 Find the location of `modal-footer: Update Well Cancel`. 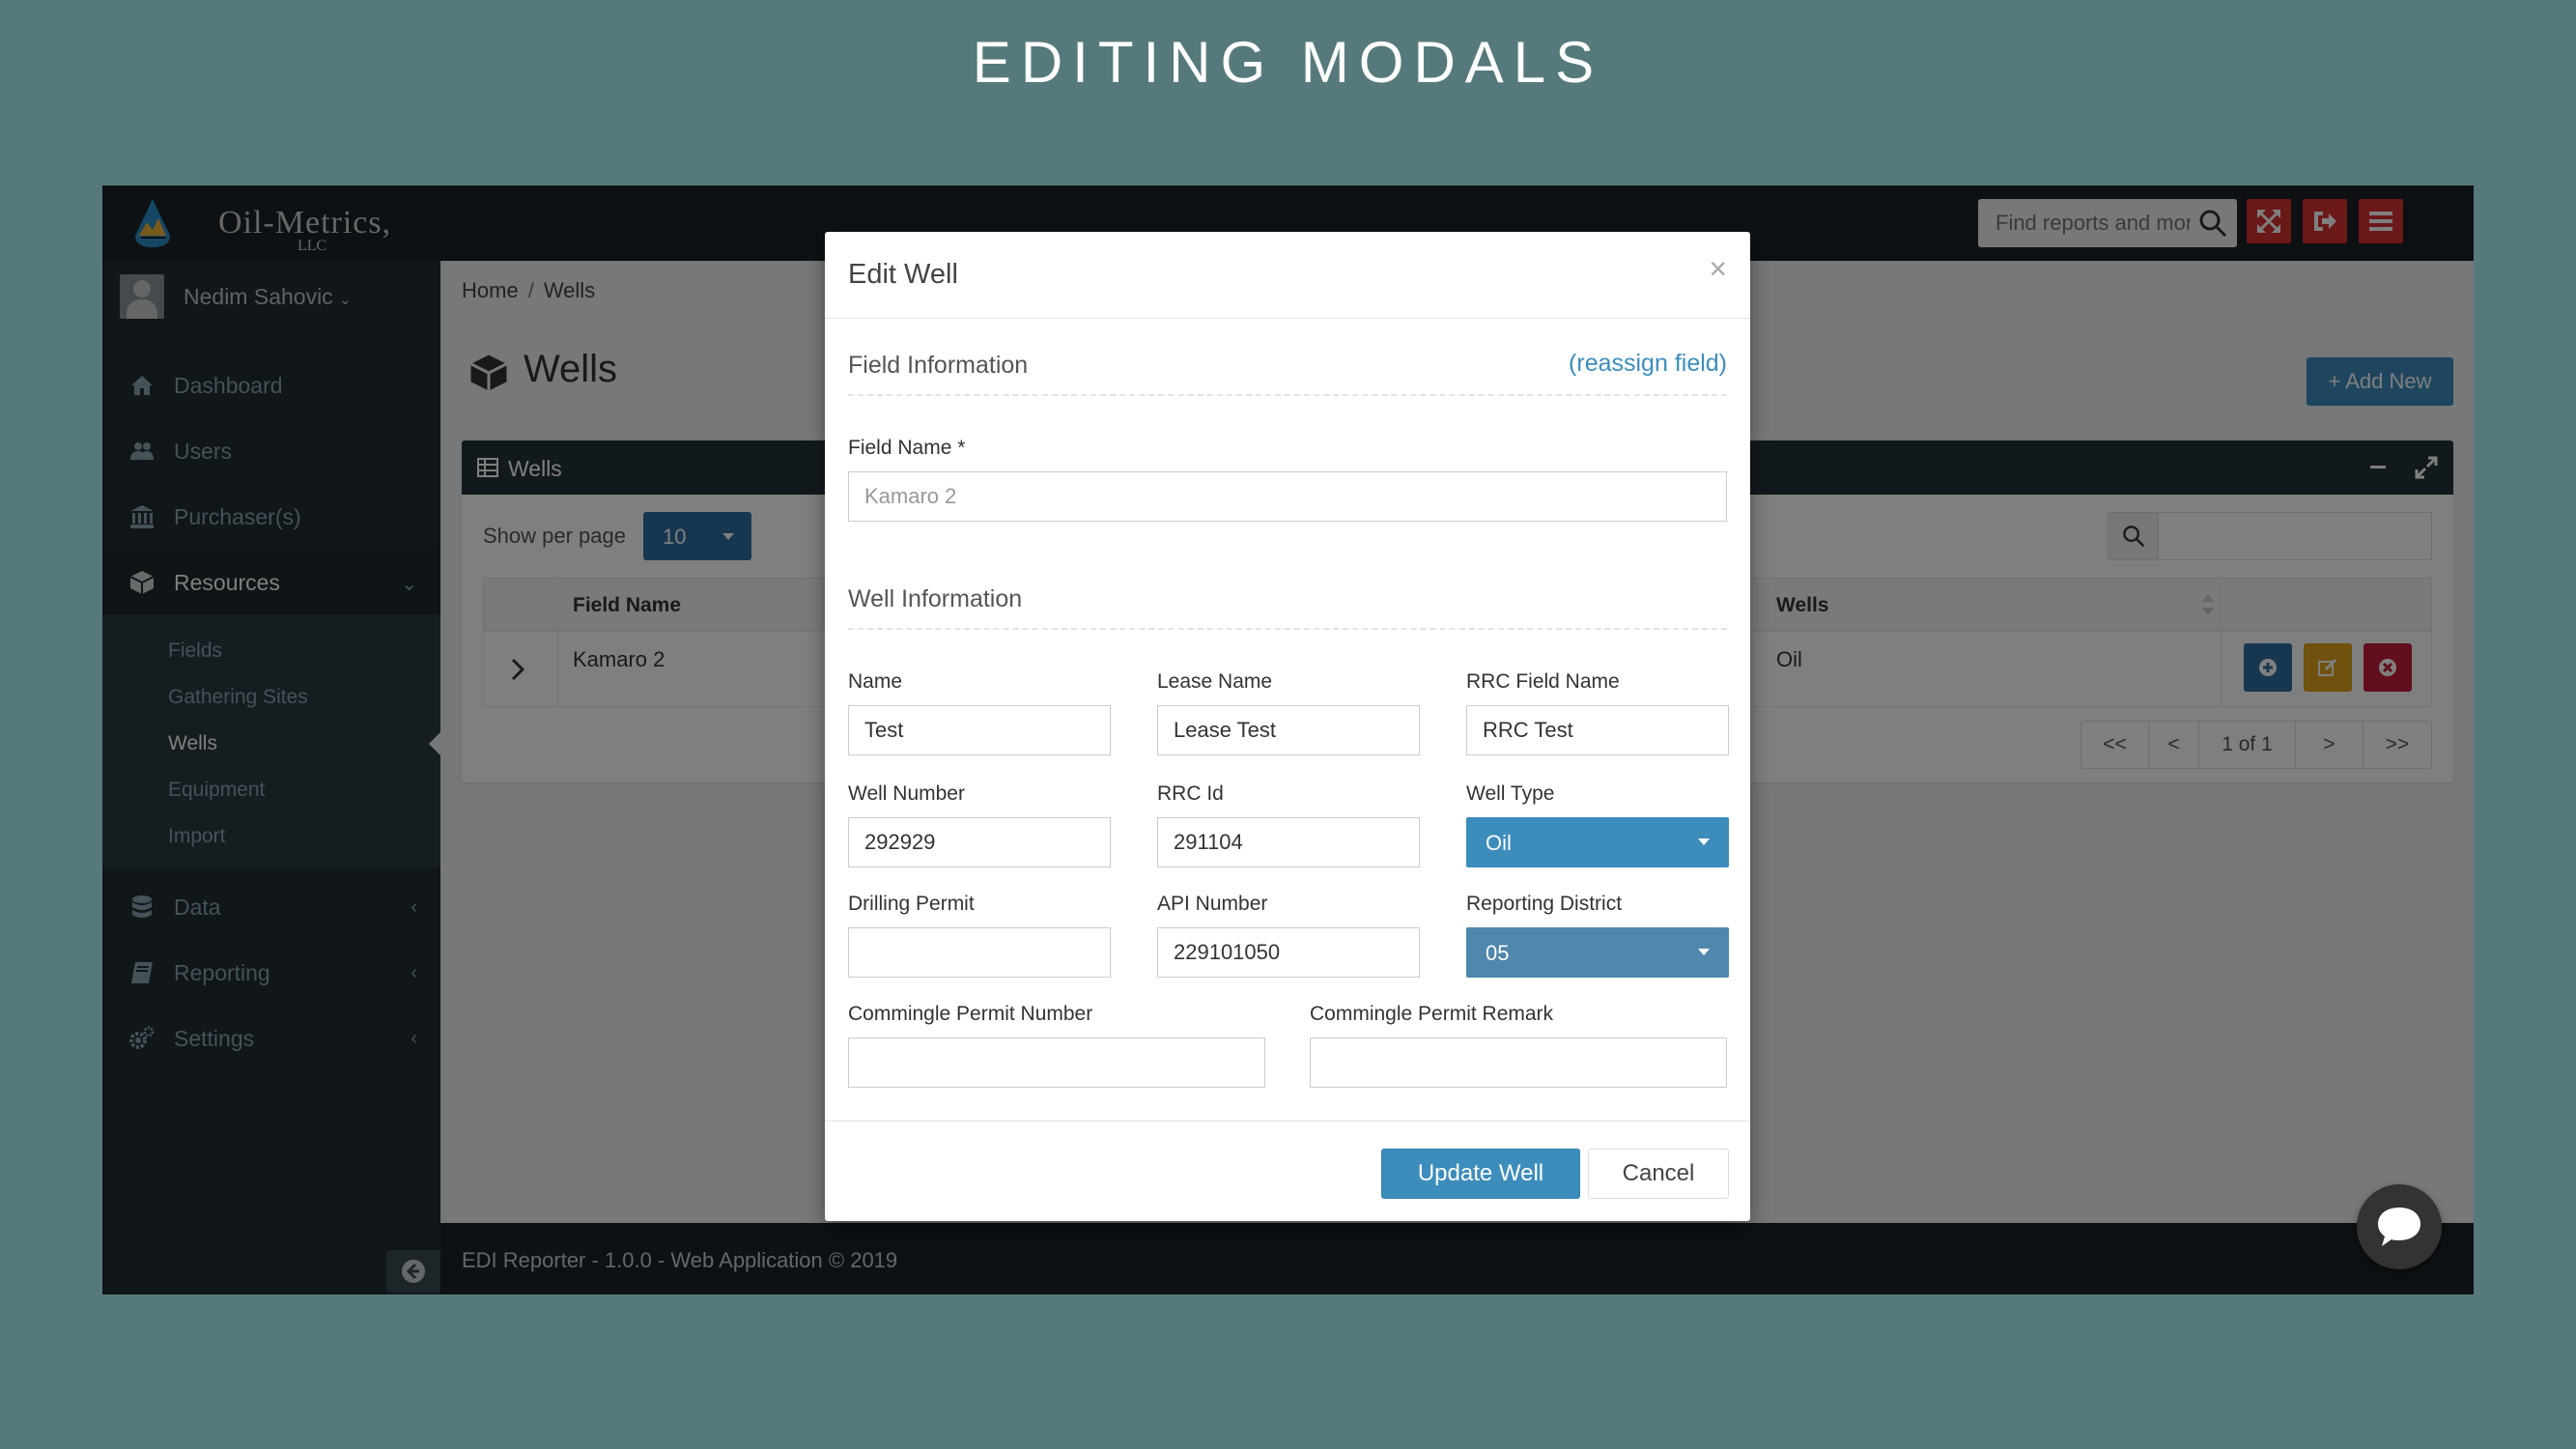

modal-footer: Update Well Cancel is located at coordinates (1287, 1171).